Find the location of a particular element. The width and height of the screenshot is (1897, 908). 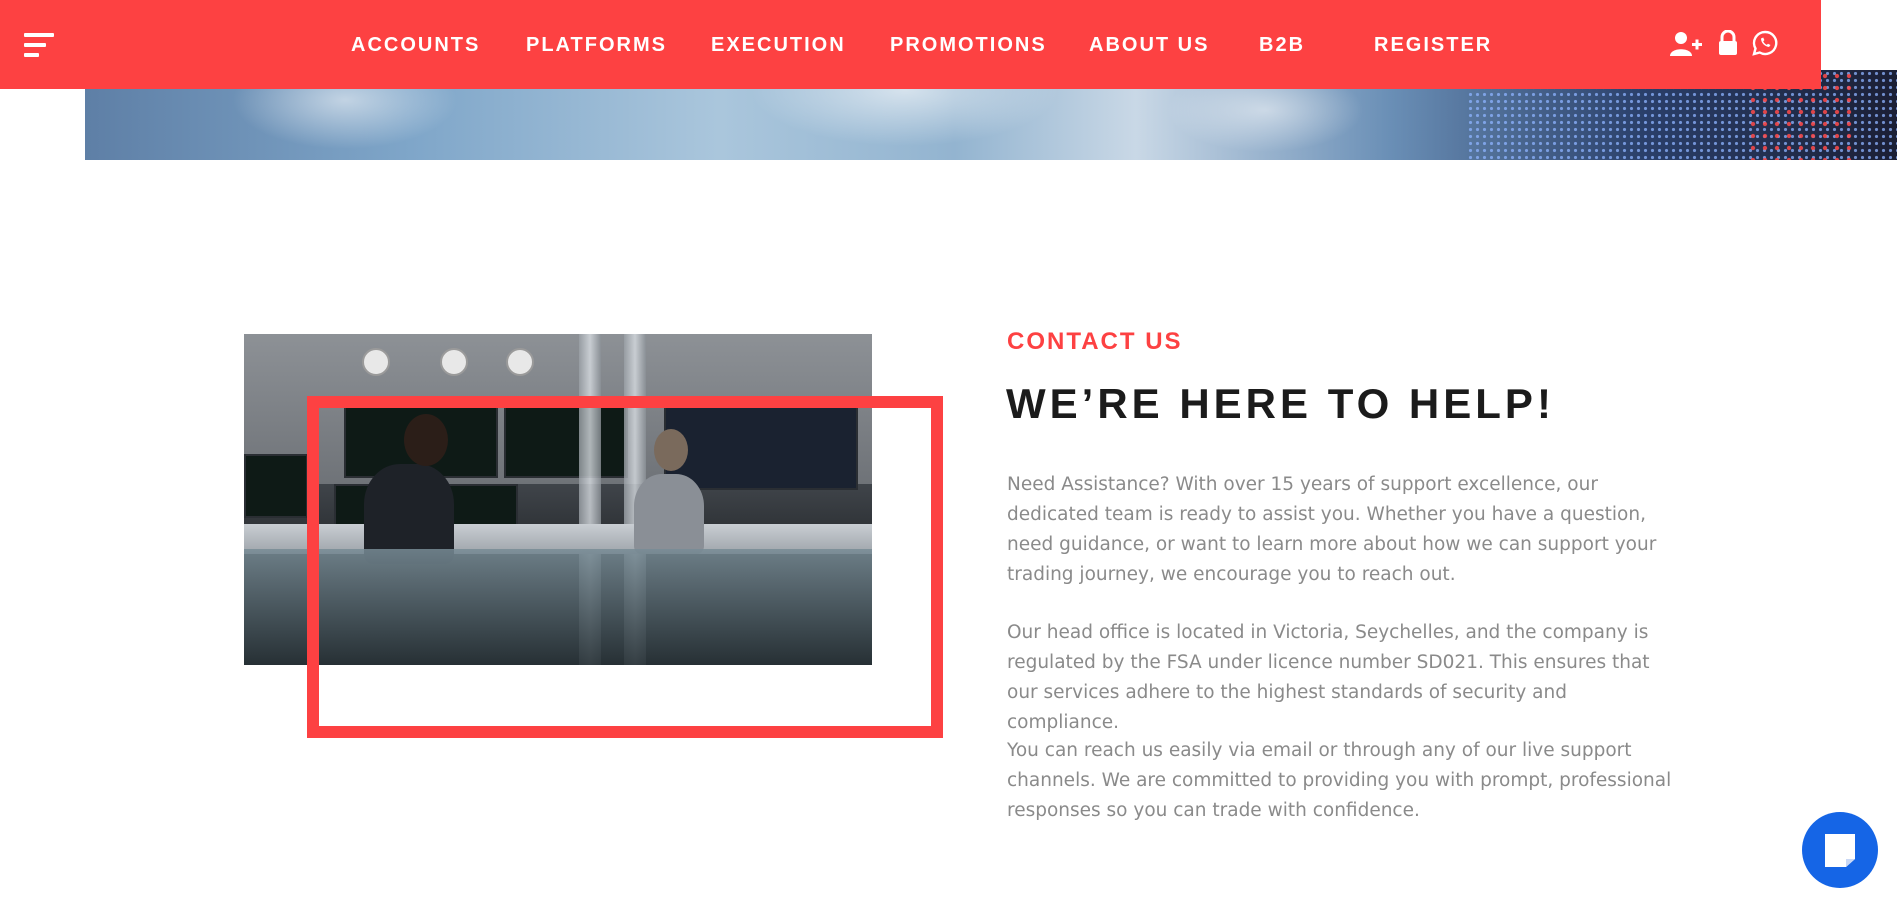

chat-bubble-icon is located at coordinates (1840, 850).